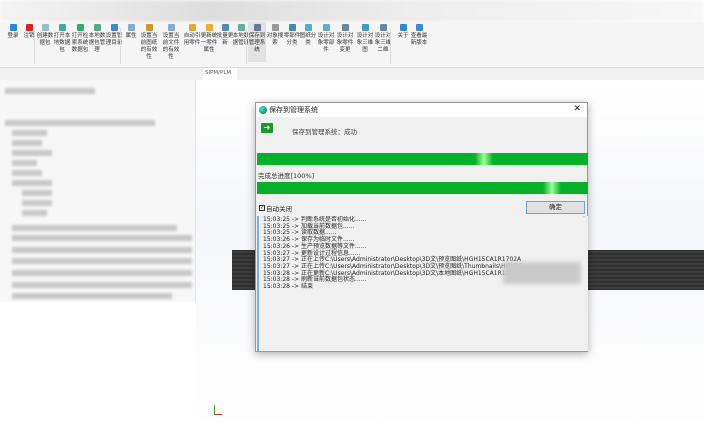 This screenshot has width=704, height=430. I want to click on tab-sipm-plm: SIPM/PLM, so click(220, 74).